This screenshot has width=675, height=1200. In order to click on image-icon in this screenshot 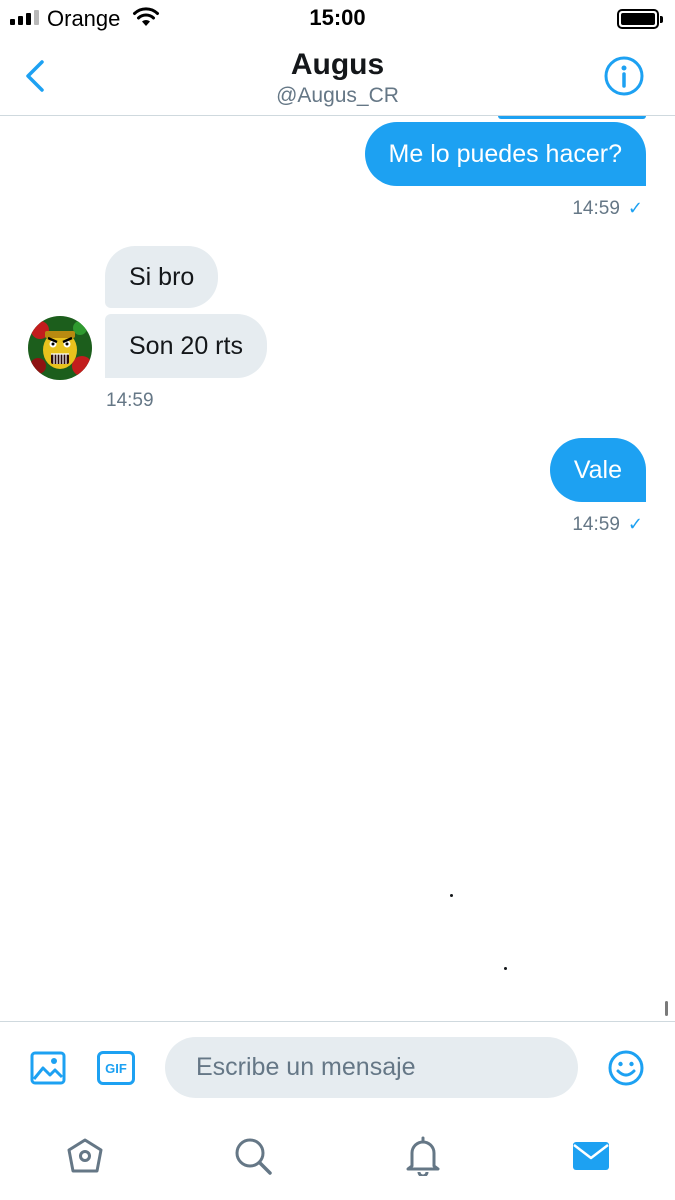, I will do `click(48, 1068)`.